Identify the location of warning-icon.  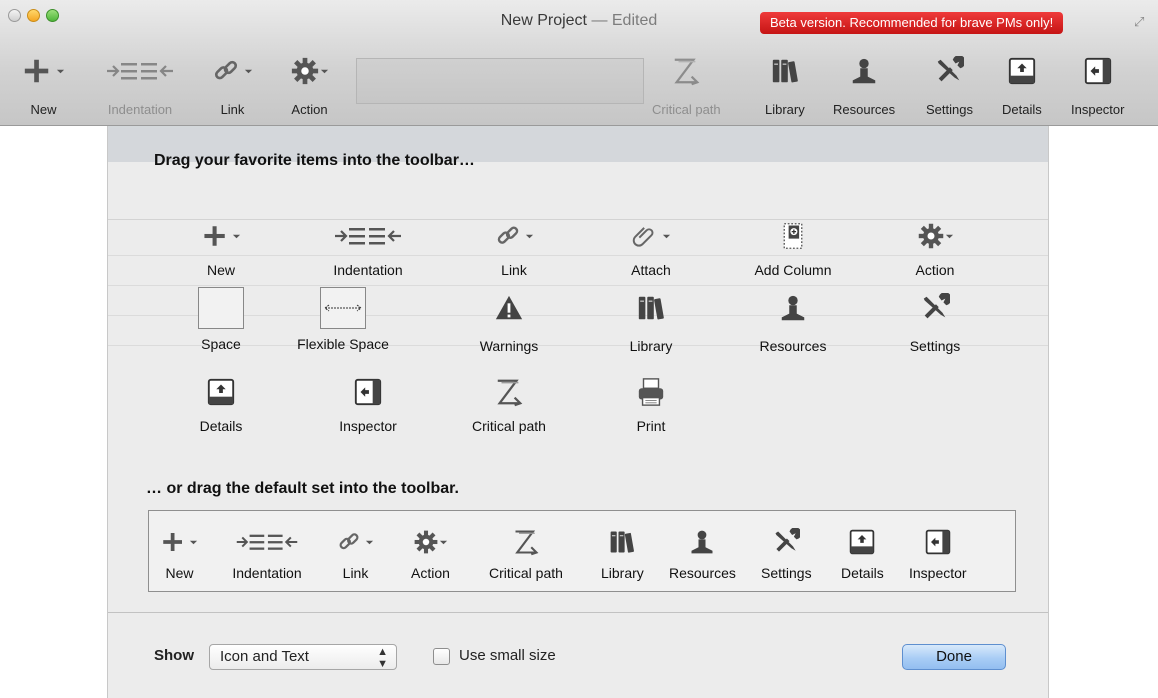
(509, 308).